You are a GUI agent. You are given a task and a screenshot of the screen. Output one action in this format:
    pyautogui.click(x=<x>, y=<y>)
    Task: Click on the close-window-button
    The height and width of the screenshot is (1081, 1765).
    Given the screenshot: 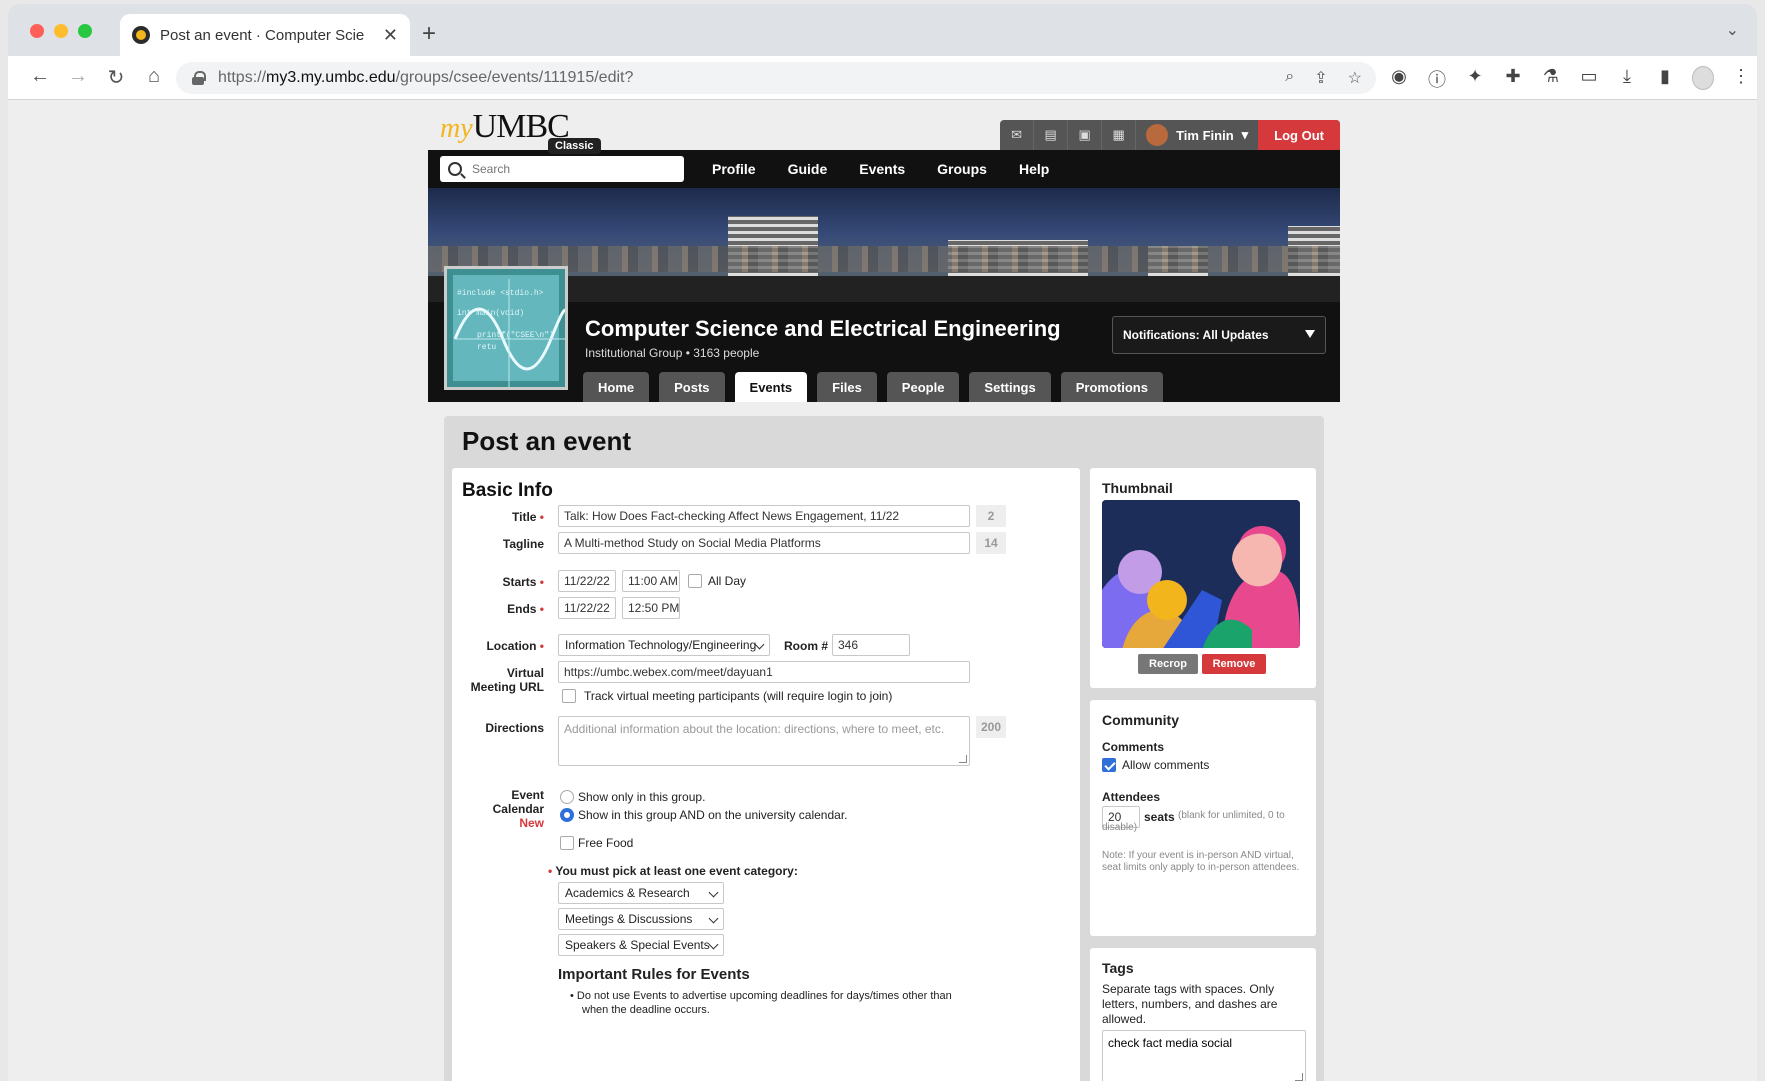 What is the action you would take?
    pyautogui.click(x=37, y=31)
    